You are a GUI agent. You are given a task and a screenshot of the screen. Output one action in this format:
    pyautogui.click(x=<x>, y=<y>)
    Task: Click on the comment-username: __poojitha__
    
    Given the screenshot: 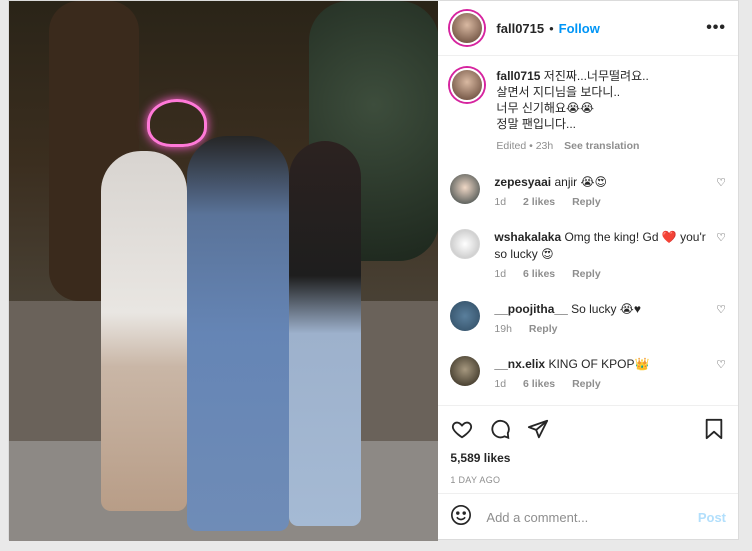 What is the action you would take?
    pyautogui.click(x=530, y=309)
    